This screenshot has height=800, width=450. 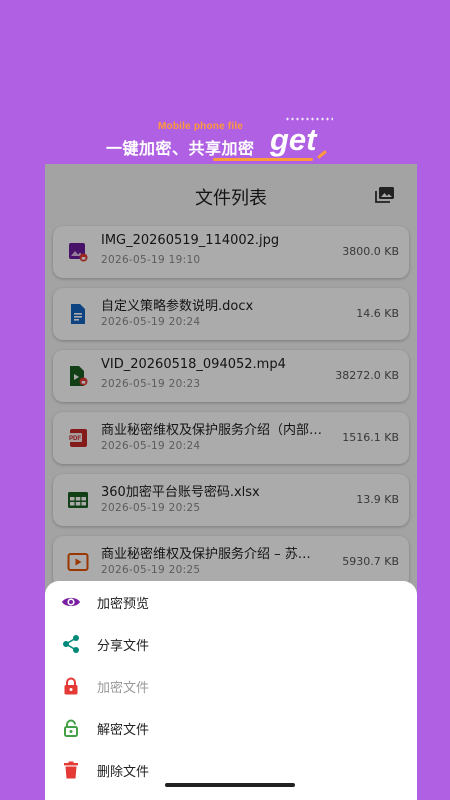 I want to click on lock-icon, so click(x=71, y=686).